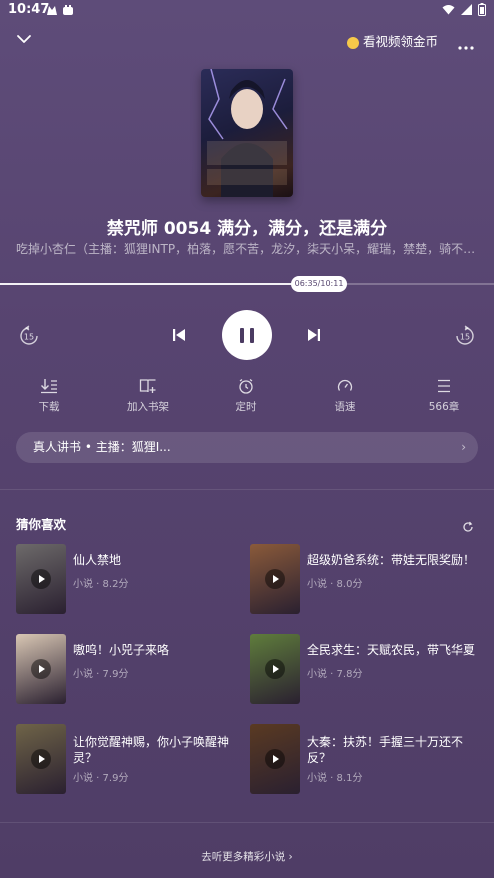 Image resolution: width=494 pixels, height=878 pixels. What do you see at coordinates (466, 44) in the screenshot?
I see `more-options-icon` at bounding box center [466, 44].